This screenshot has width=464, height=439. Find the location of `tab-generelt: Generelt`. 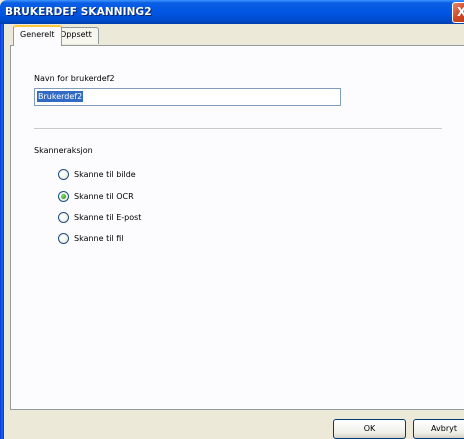

tab-generelt: Generelt is located at coordinates (37, 35).